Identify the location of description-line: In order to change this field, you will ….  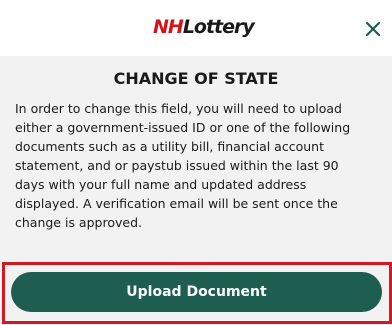
(178, 108).